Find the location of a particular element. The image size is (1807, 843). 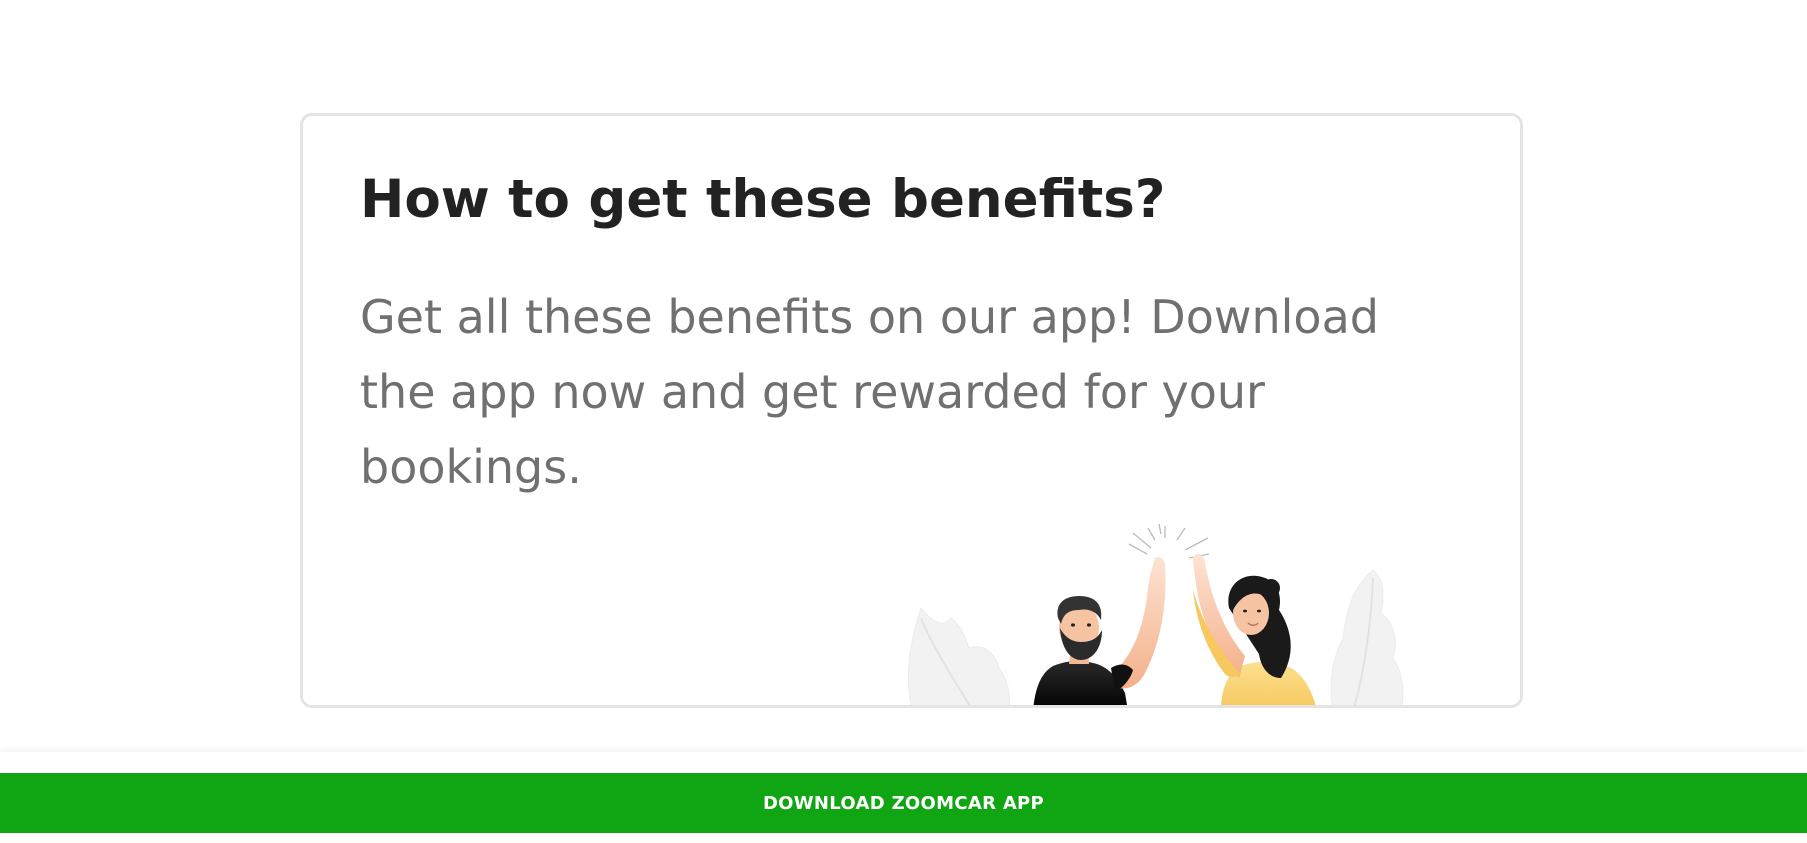

leaf-left-icon is located at coordinates (958, 655).